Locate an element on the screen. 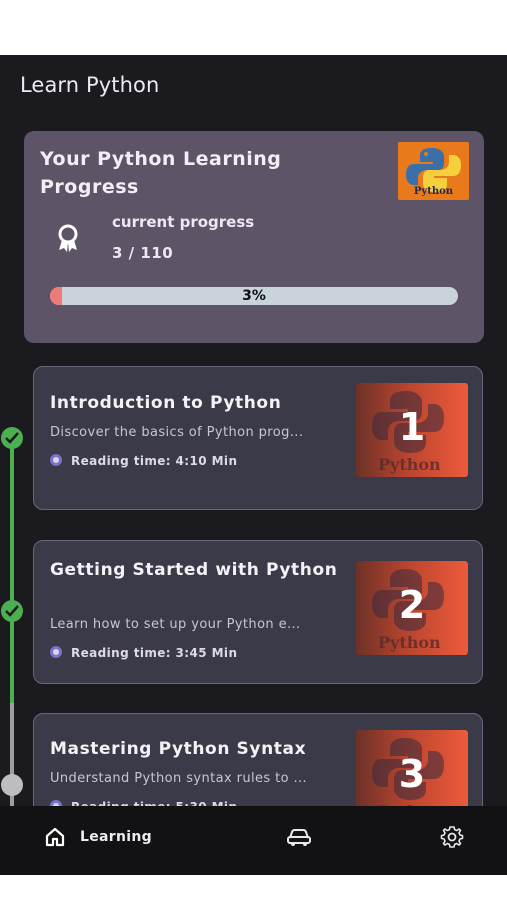  nav-item-learning: Learning is located at coordinates (98, 837).